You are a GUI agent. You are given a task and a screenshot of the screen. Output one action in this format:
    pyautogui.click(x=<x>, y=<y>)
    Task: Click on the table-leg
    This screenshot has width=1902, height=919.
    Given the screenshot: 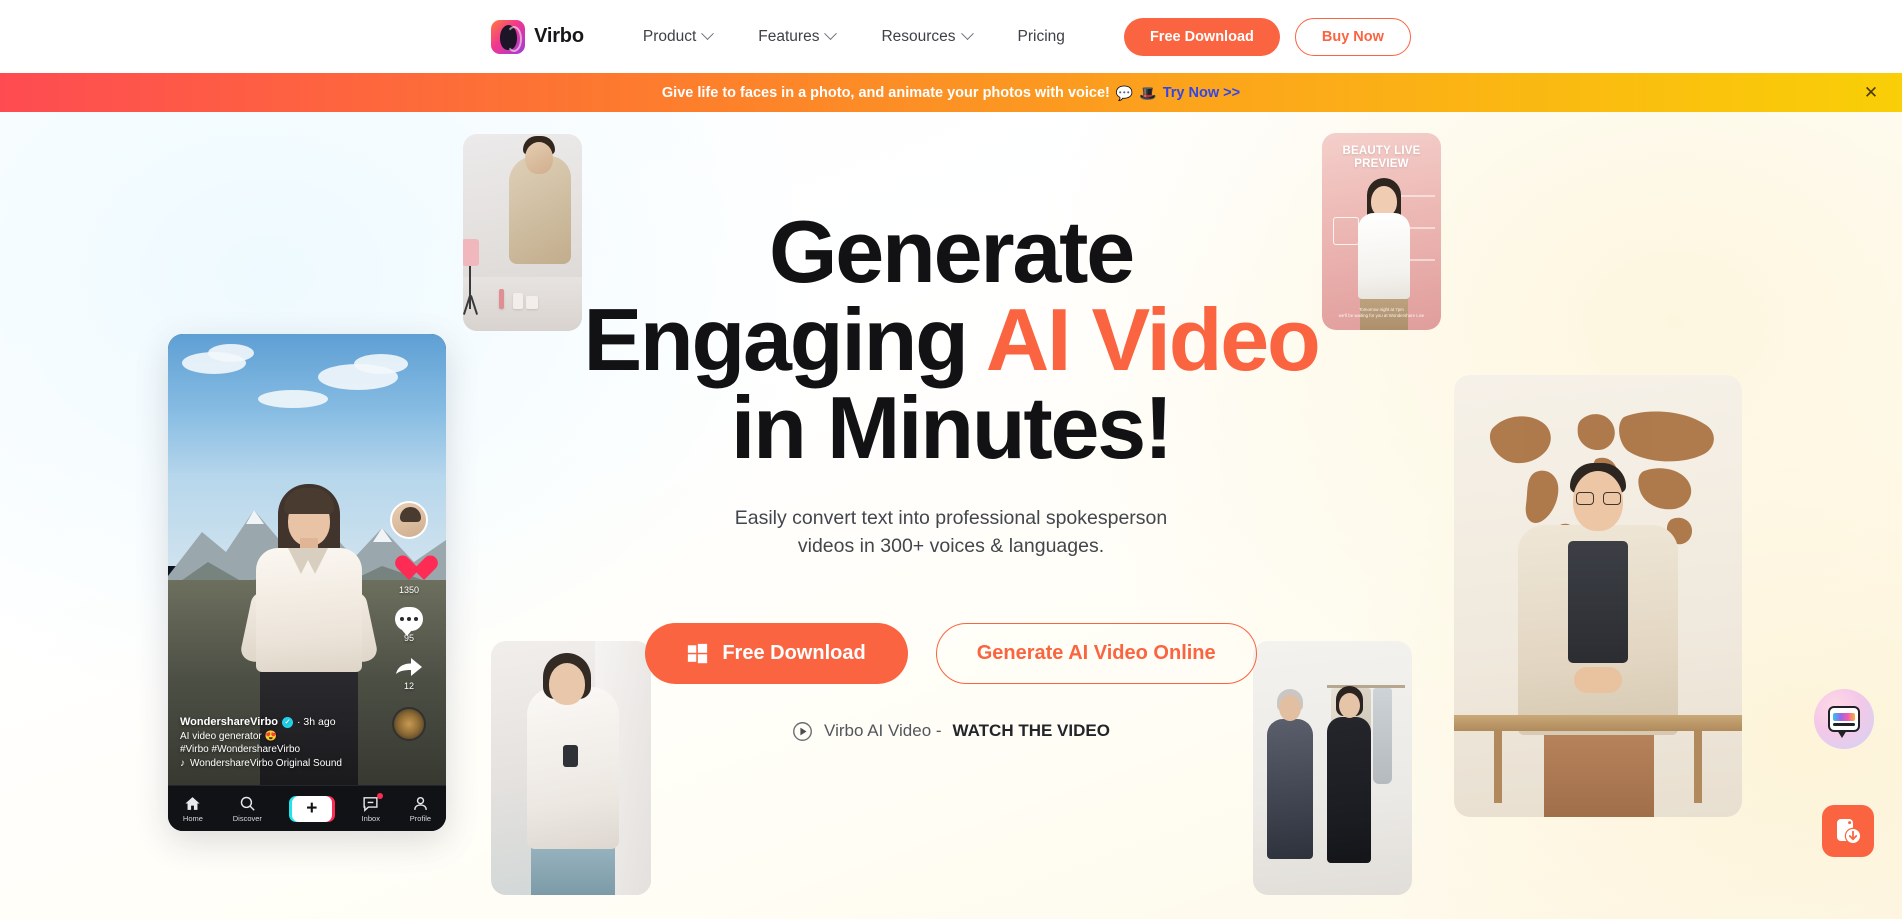 What is the action you would take?
    pyautogui.click(x=1498, y=767)
    